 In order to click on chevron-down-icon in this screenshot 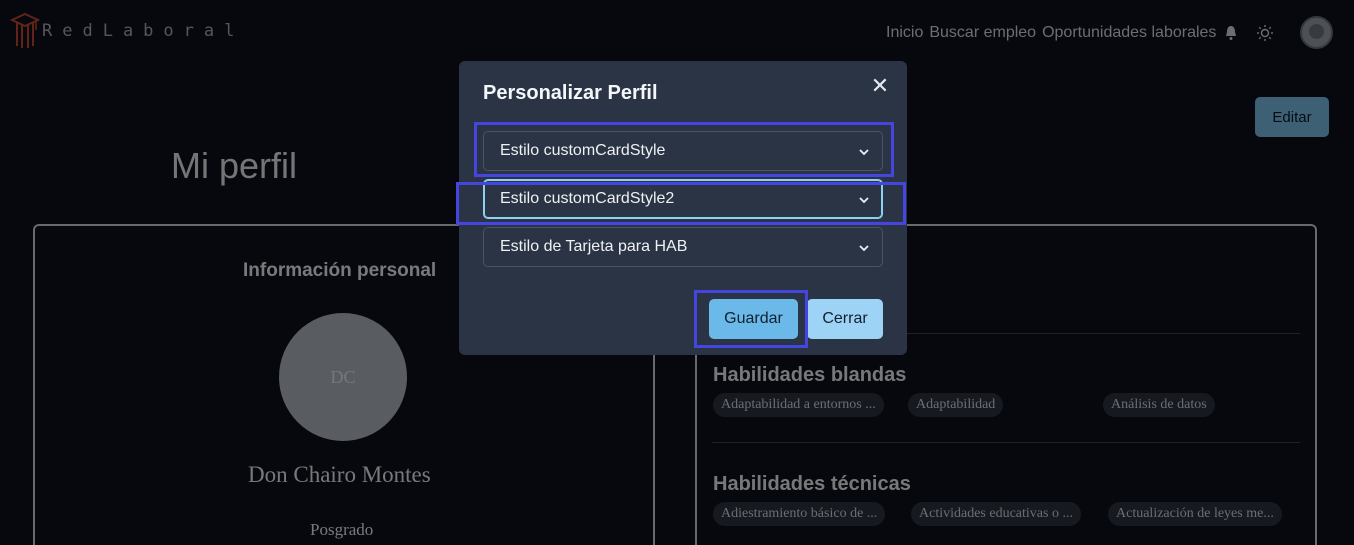, I will do `click(864, 248)`.